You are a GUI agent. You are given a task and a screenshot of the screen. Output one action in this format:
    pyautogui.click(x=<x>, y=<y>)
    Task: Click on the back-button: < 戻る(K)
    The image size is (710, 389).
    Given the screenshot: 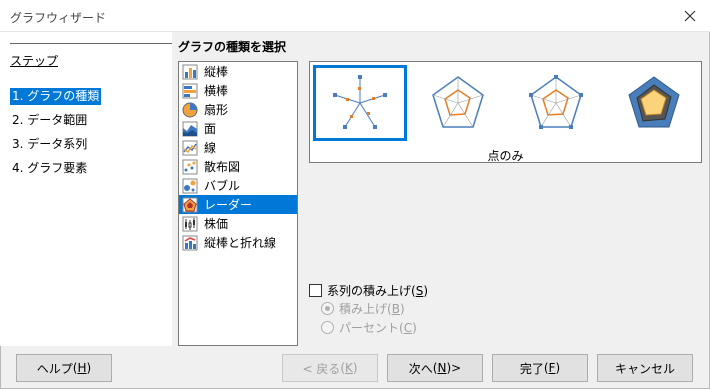 What is the action you would take?
    pyautogui.click(x=330, y=368)
    